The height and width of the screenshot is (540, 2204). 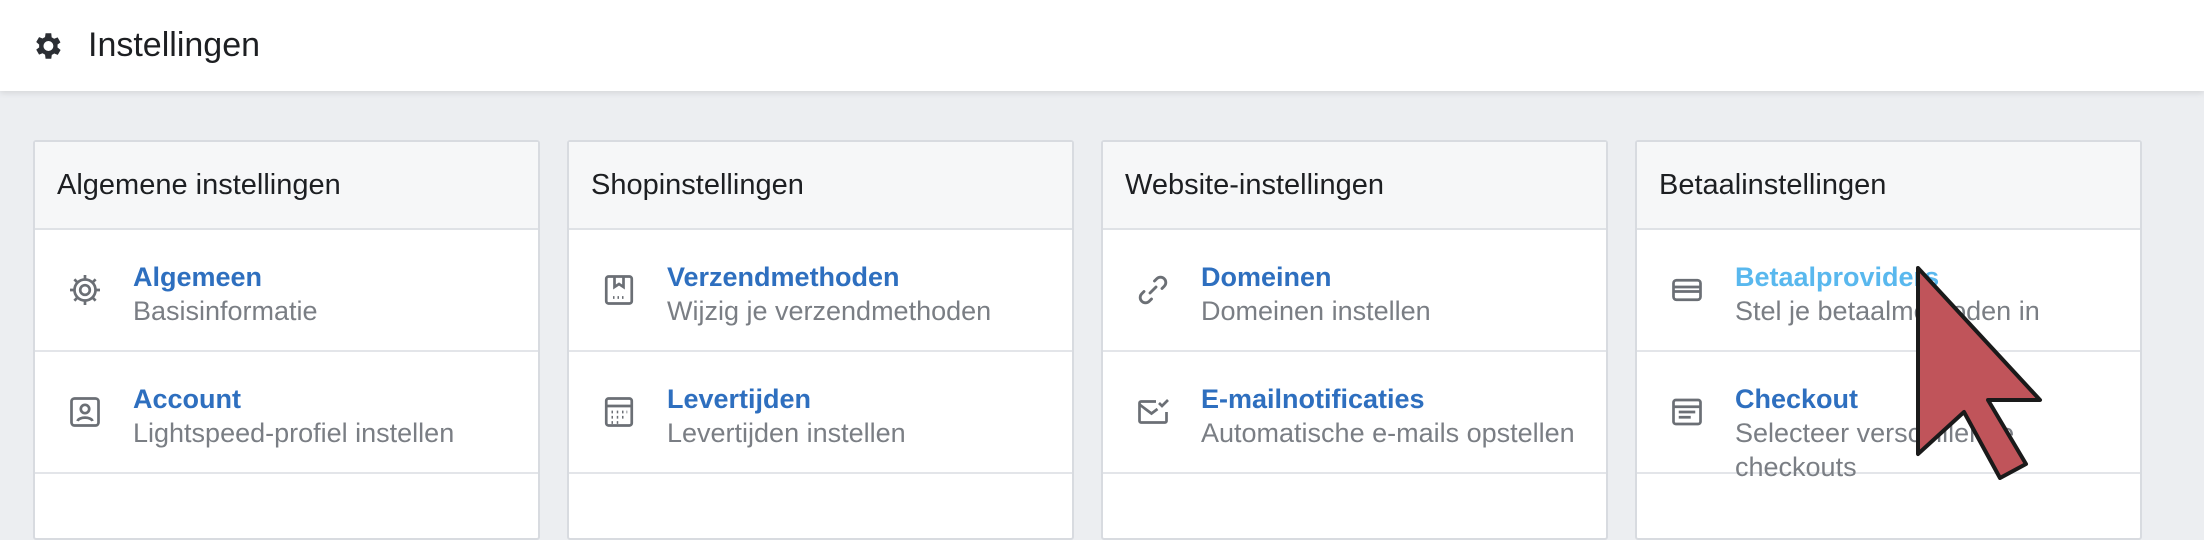 What do you see at coordinates (1388, 433) in the screenshot?
I see `item-description: Automatische e-mails opstellen` at bounding box center [1388, 433].